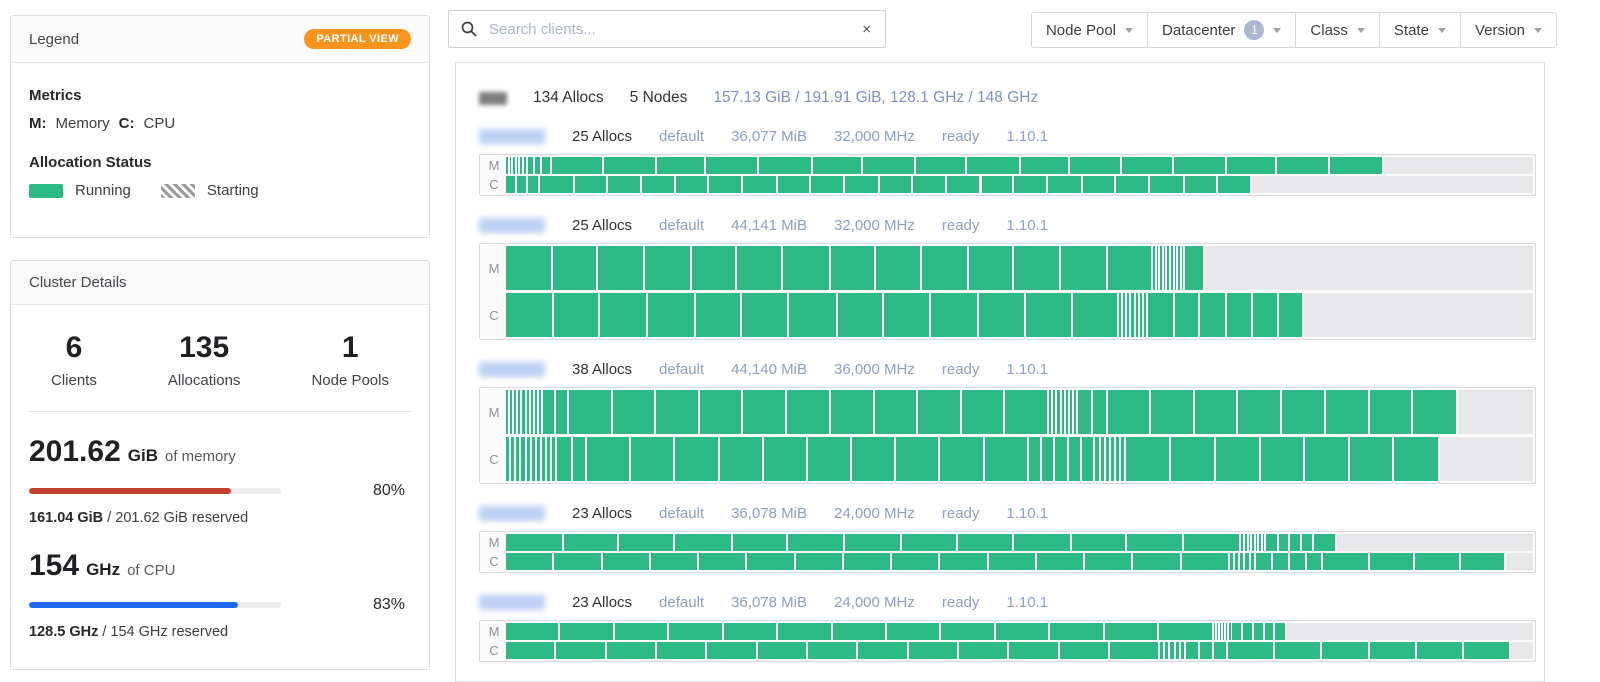 The height and width of the screenshot is (682, 1600). Describe the element at coordinates (1222, 30) in the screenshot. I see `filter-datacenter: Datacenter 1` at that location.